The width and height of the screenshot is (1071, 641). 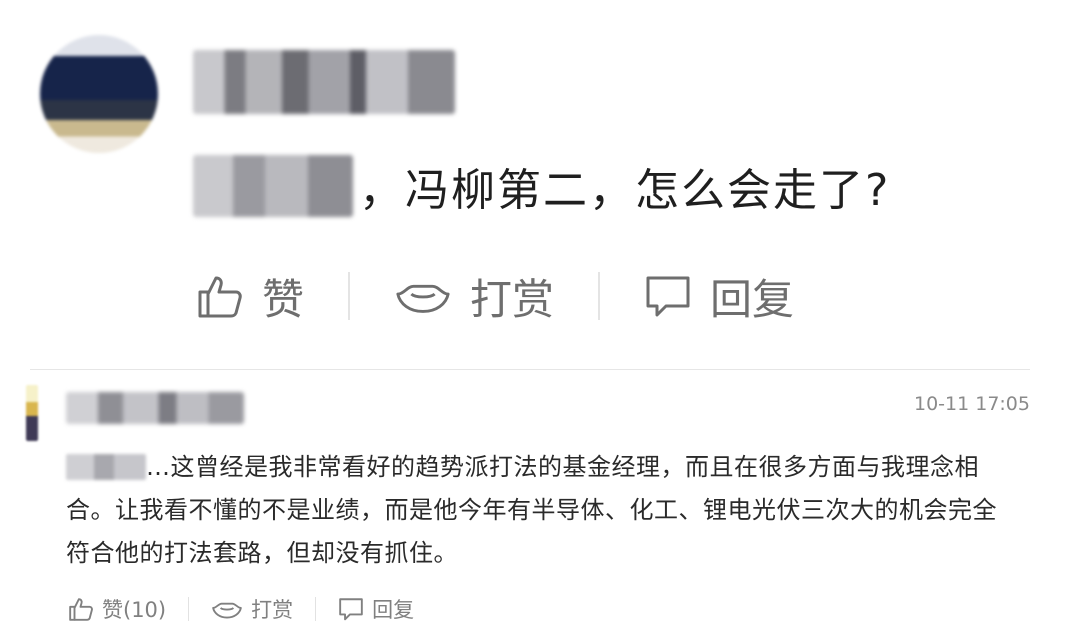 I want to click on reply-like-button: 赞(10), so click(x=117, y=609).